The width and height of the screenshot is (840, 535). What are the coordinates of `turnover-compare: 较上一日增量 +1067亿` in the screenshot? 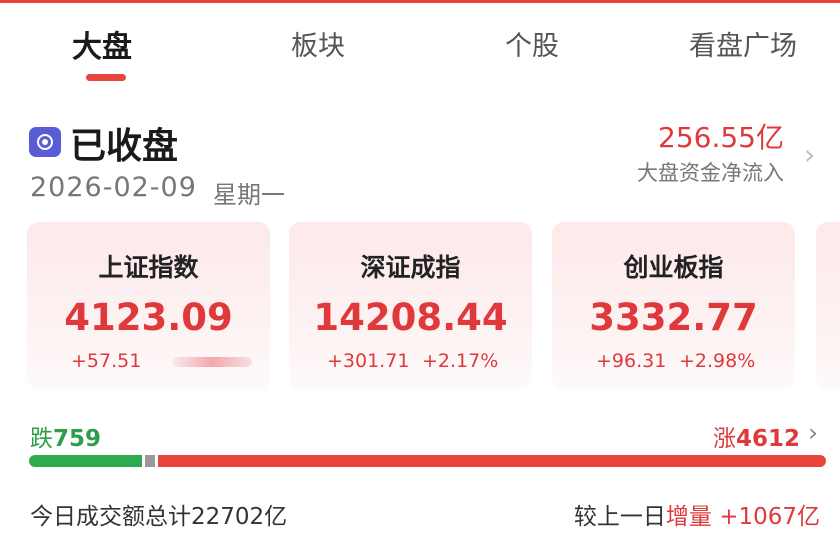 It's located at (697, 514).